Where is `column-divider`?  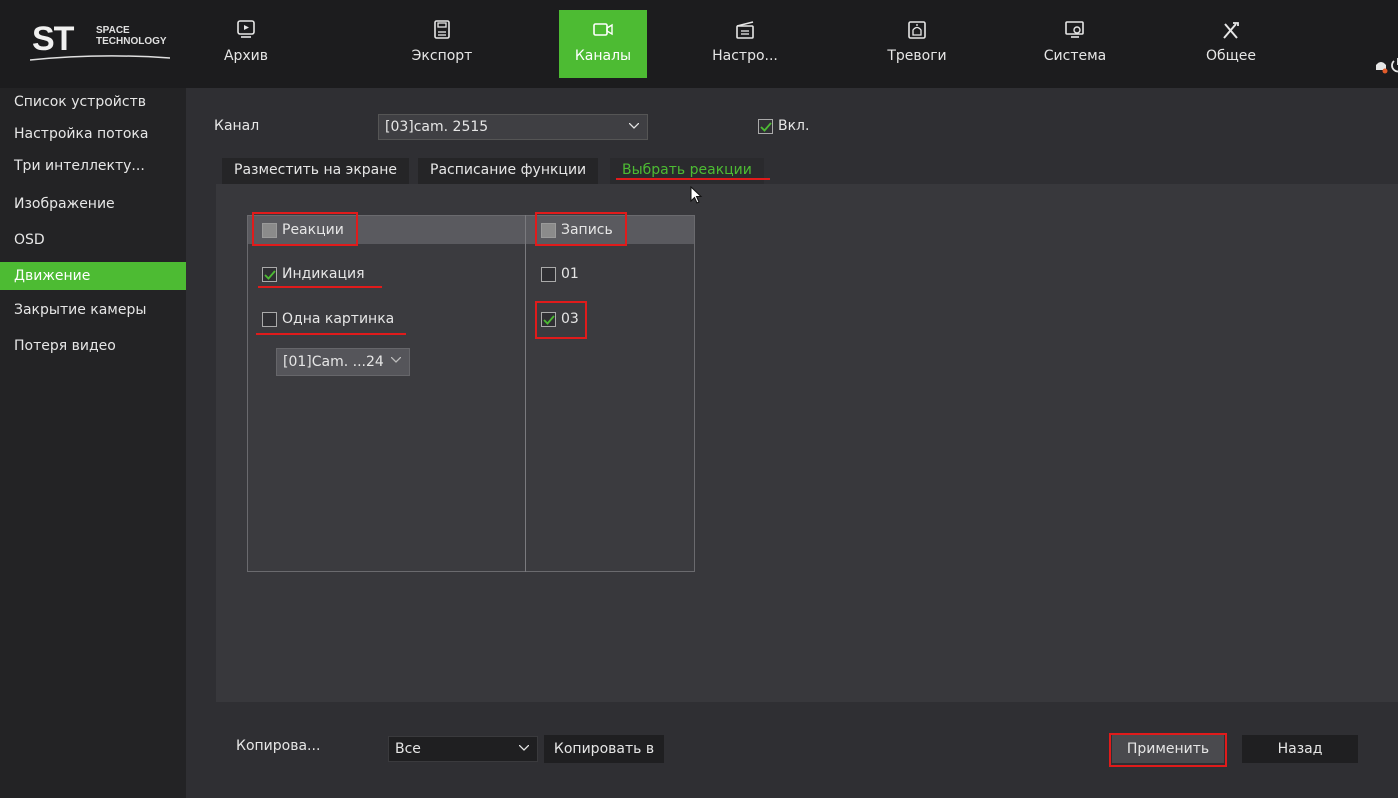
column-divider is located at coordinates (525, 393).